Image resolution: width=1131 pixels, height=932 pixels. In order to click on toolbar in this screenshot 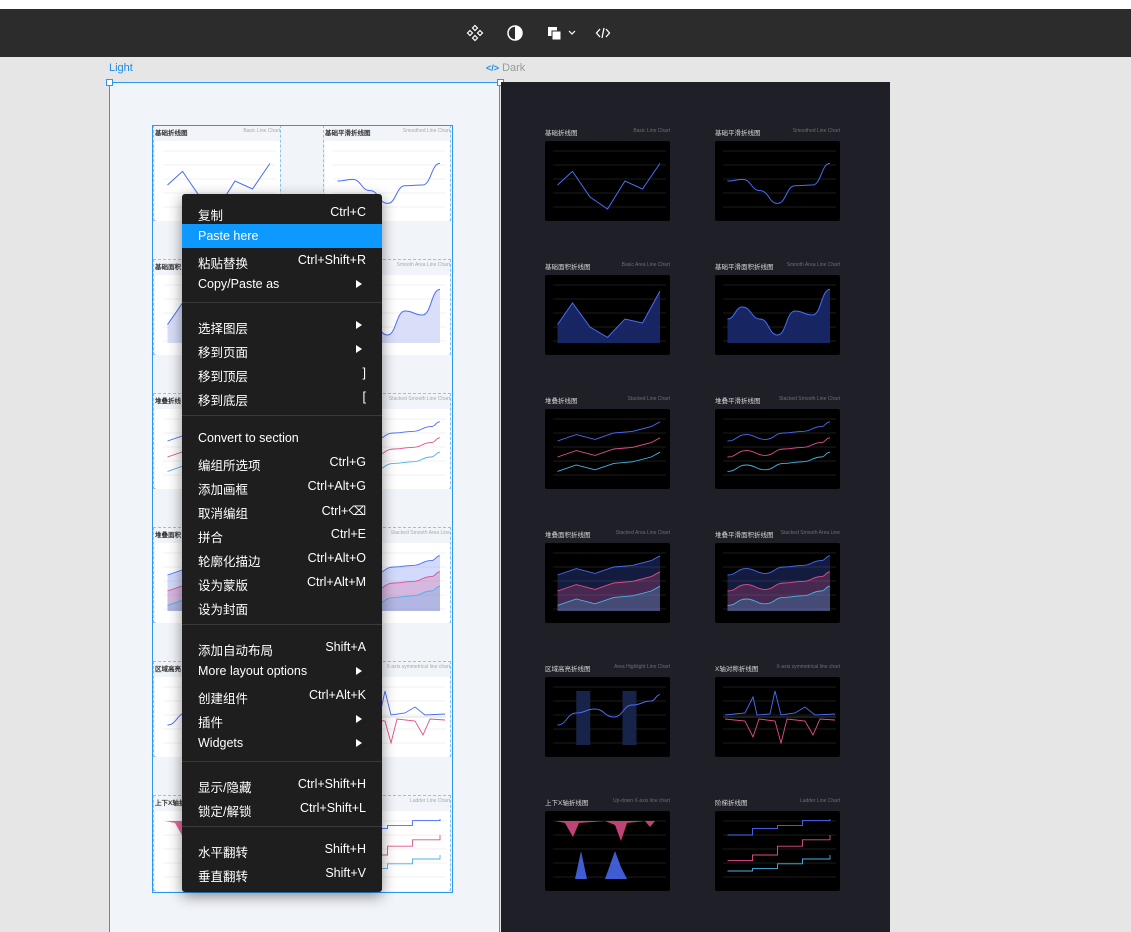, I will do `click(565, 33)`.